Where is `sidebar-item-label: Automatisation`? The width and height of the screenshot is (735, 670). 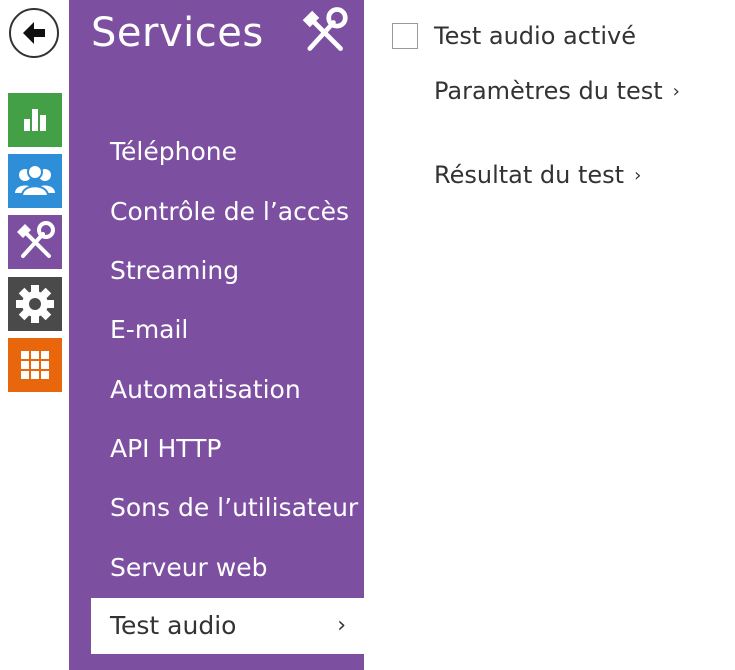 sidebar-item-label: Automatisation is located at coordinates (205, 389).